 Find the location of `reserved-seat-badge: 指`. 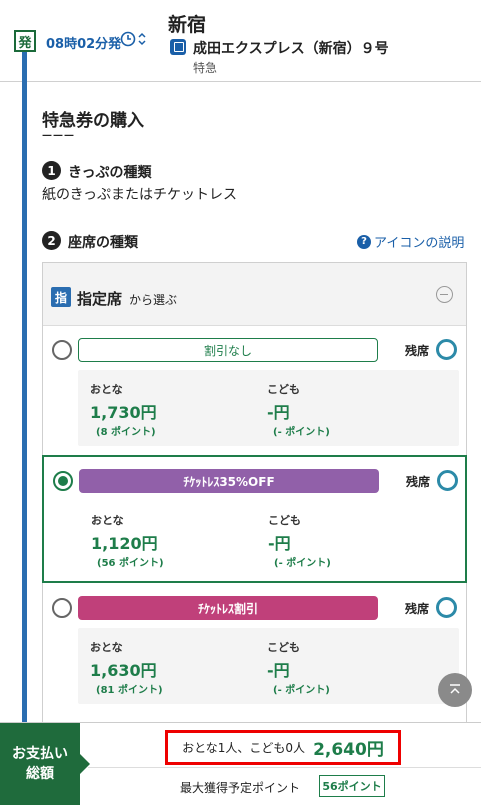

reserved-seat-badge: 指 is located at coordinates (61, 297).